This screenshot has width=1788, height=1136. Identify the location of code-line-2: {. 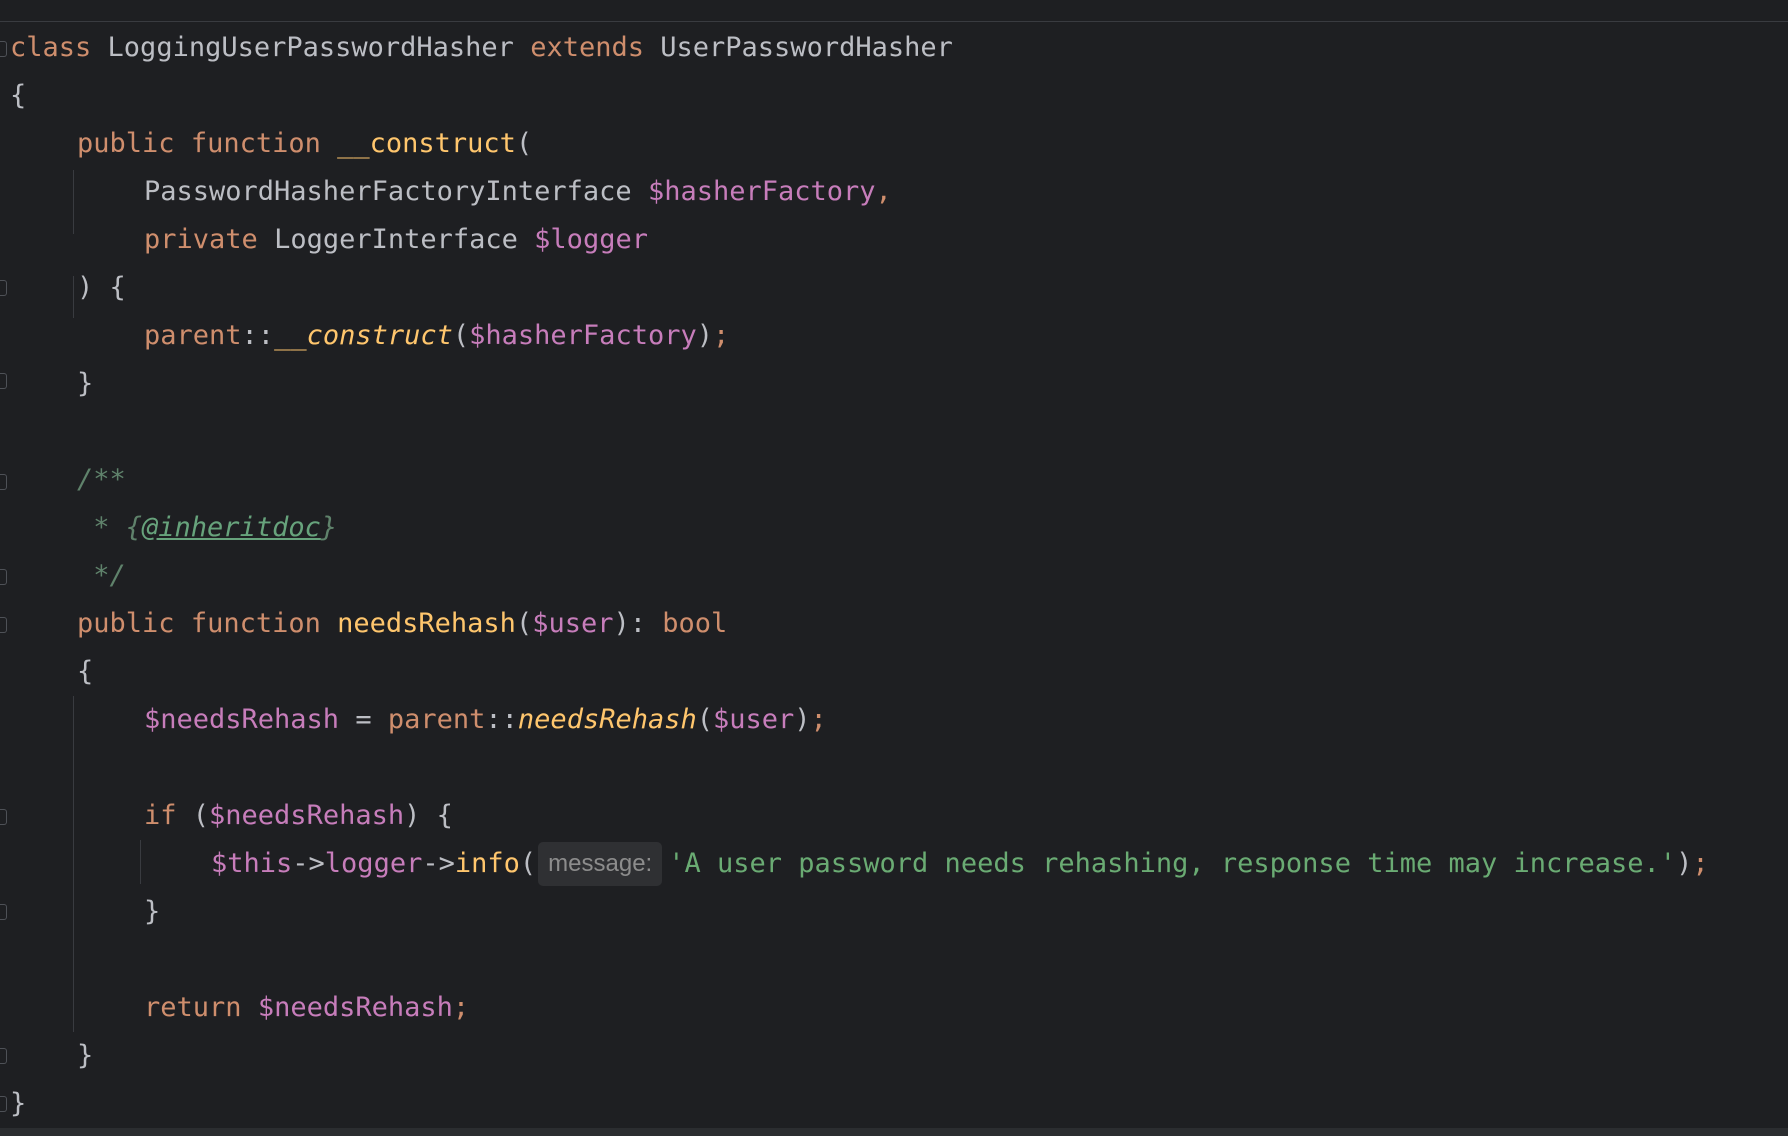
(18, 96).